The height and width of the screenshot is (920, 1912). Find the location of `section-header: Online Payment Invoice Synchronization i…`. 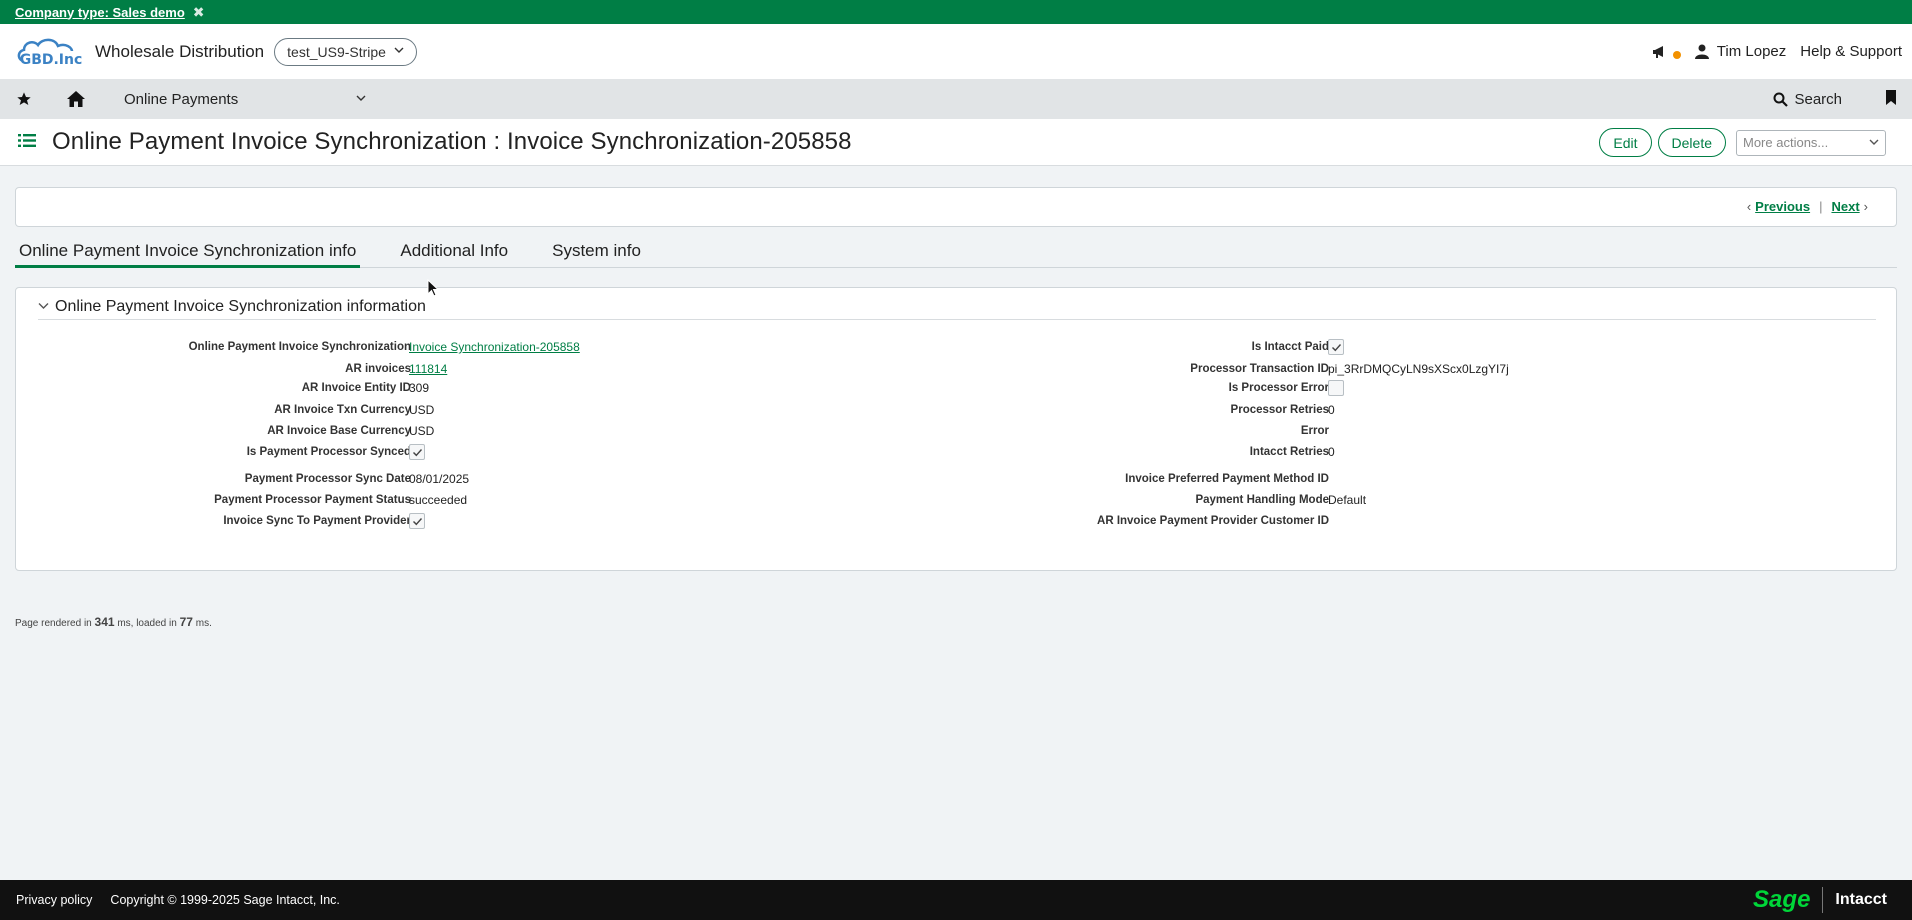

section-header: Online Payment Invoice Synchronization i… is located at coordinates (957, 309).